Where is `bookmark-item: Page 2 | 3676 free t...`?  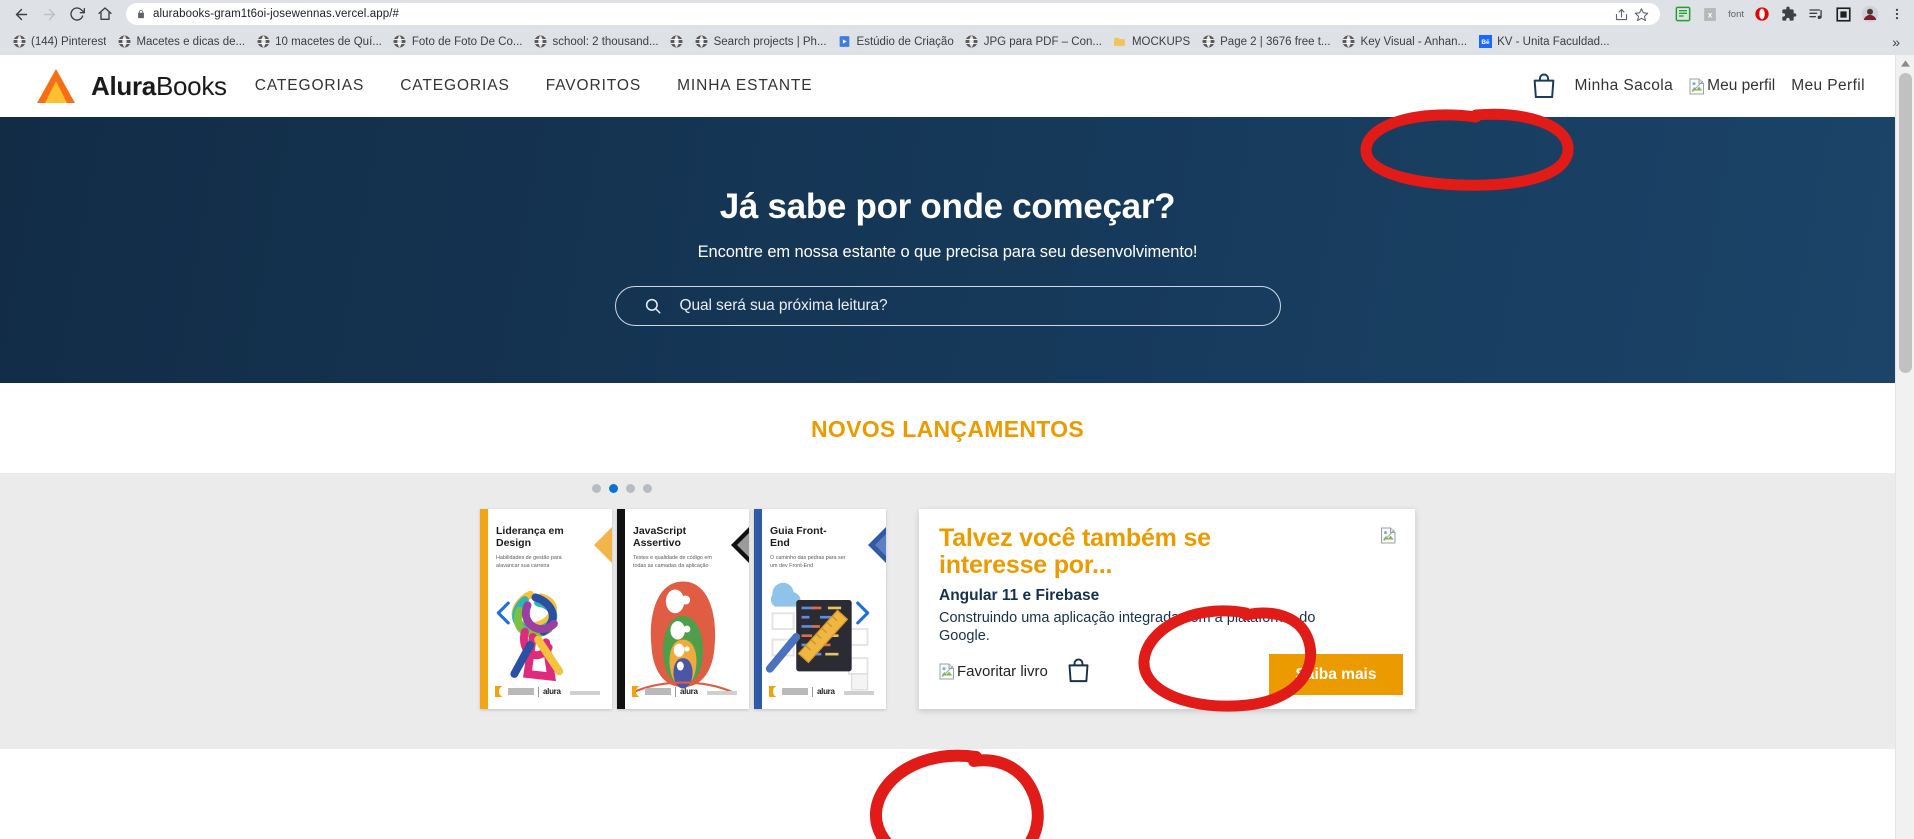
bookmark-item: Page 2 | 3676 free t... is located at coordinates (1267, 42).